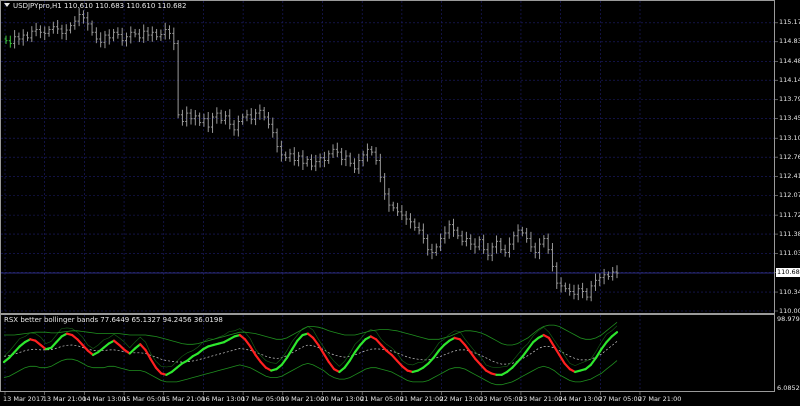  Describe the element at coordinates (789, 253) in the screenshot. I see `price-tick-label: 111.030` at that location.